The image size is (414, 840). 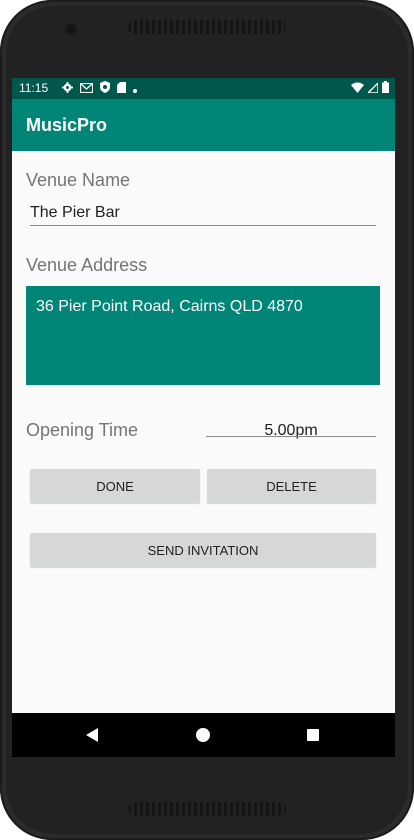 What do you see at coordinates (203, 88) in the screenshot?
I see `status-bar: 11:15` at bounding box center [203, 88].